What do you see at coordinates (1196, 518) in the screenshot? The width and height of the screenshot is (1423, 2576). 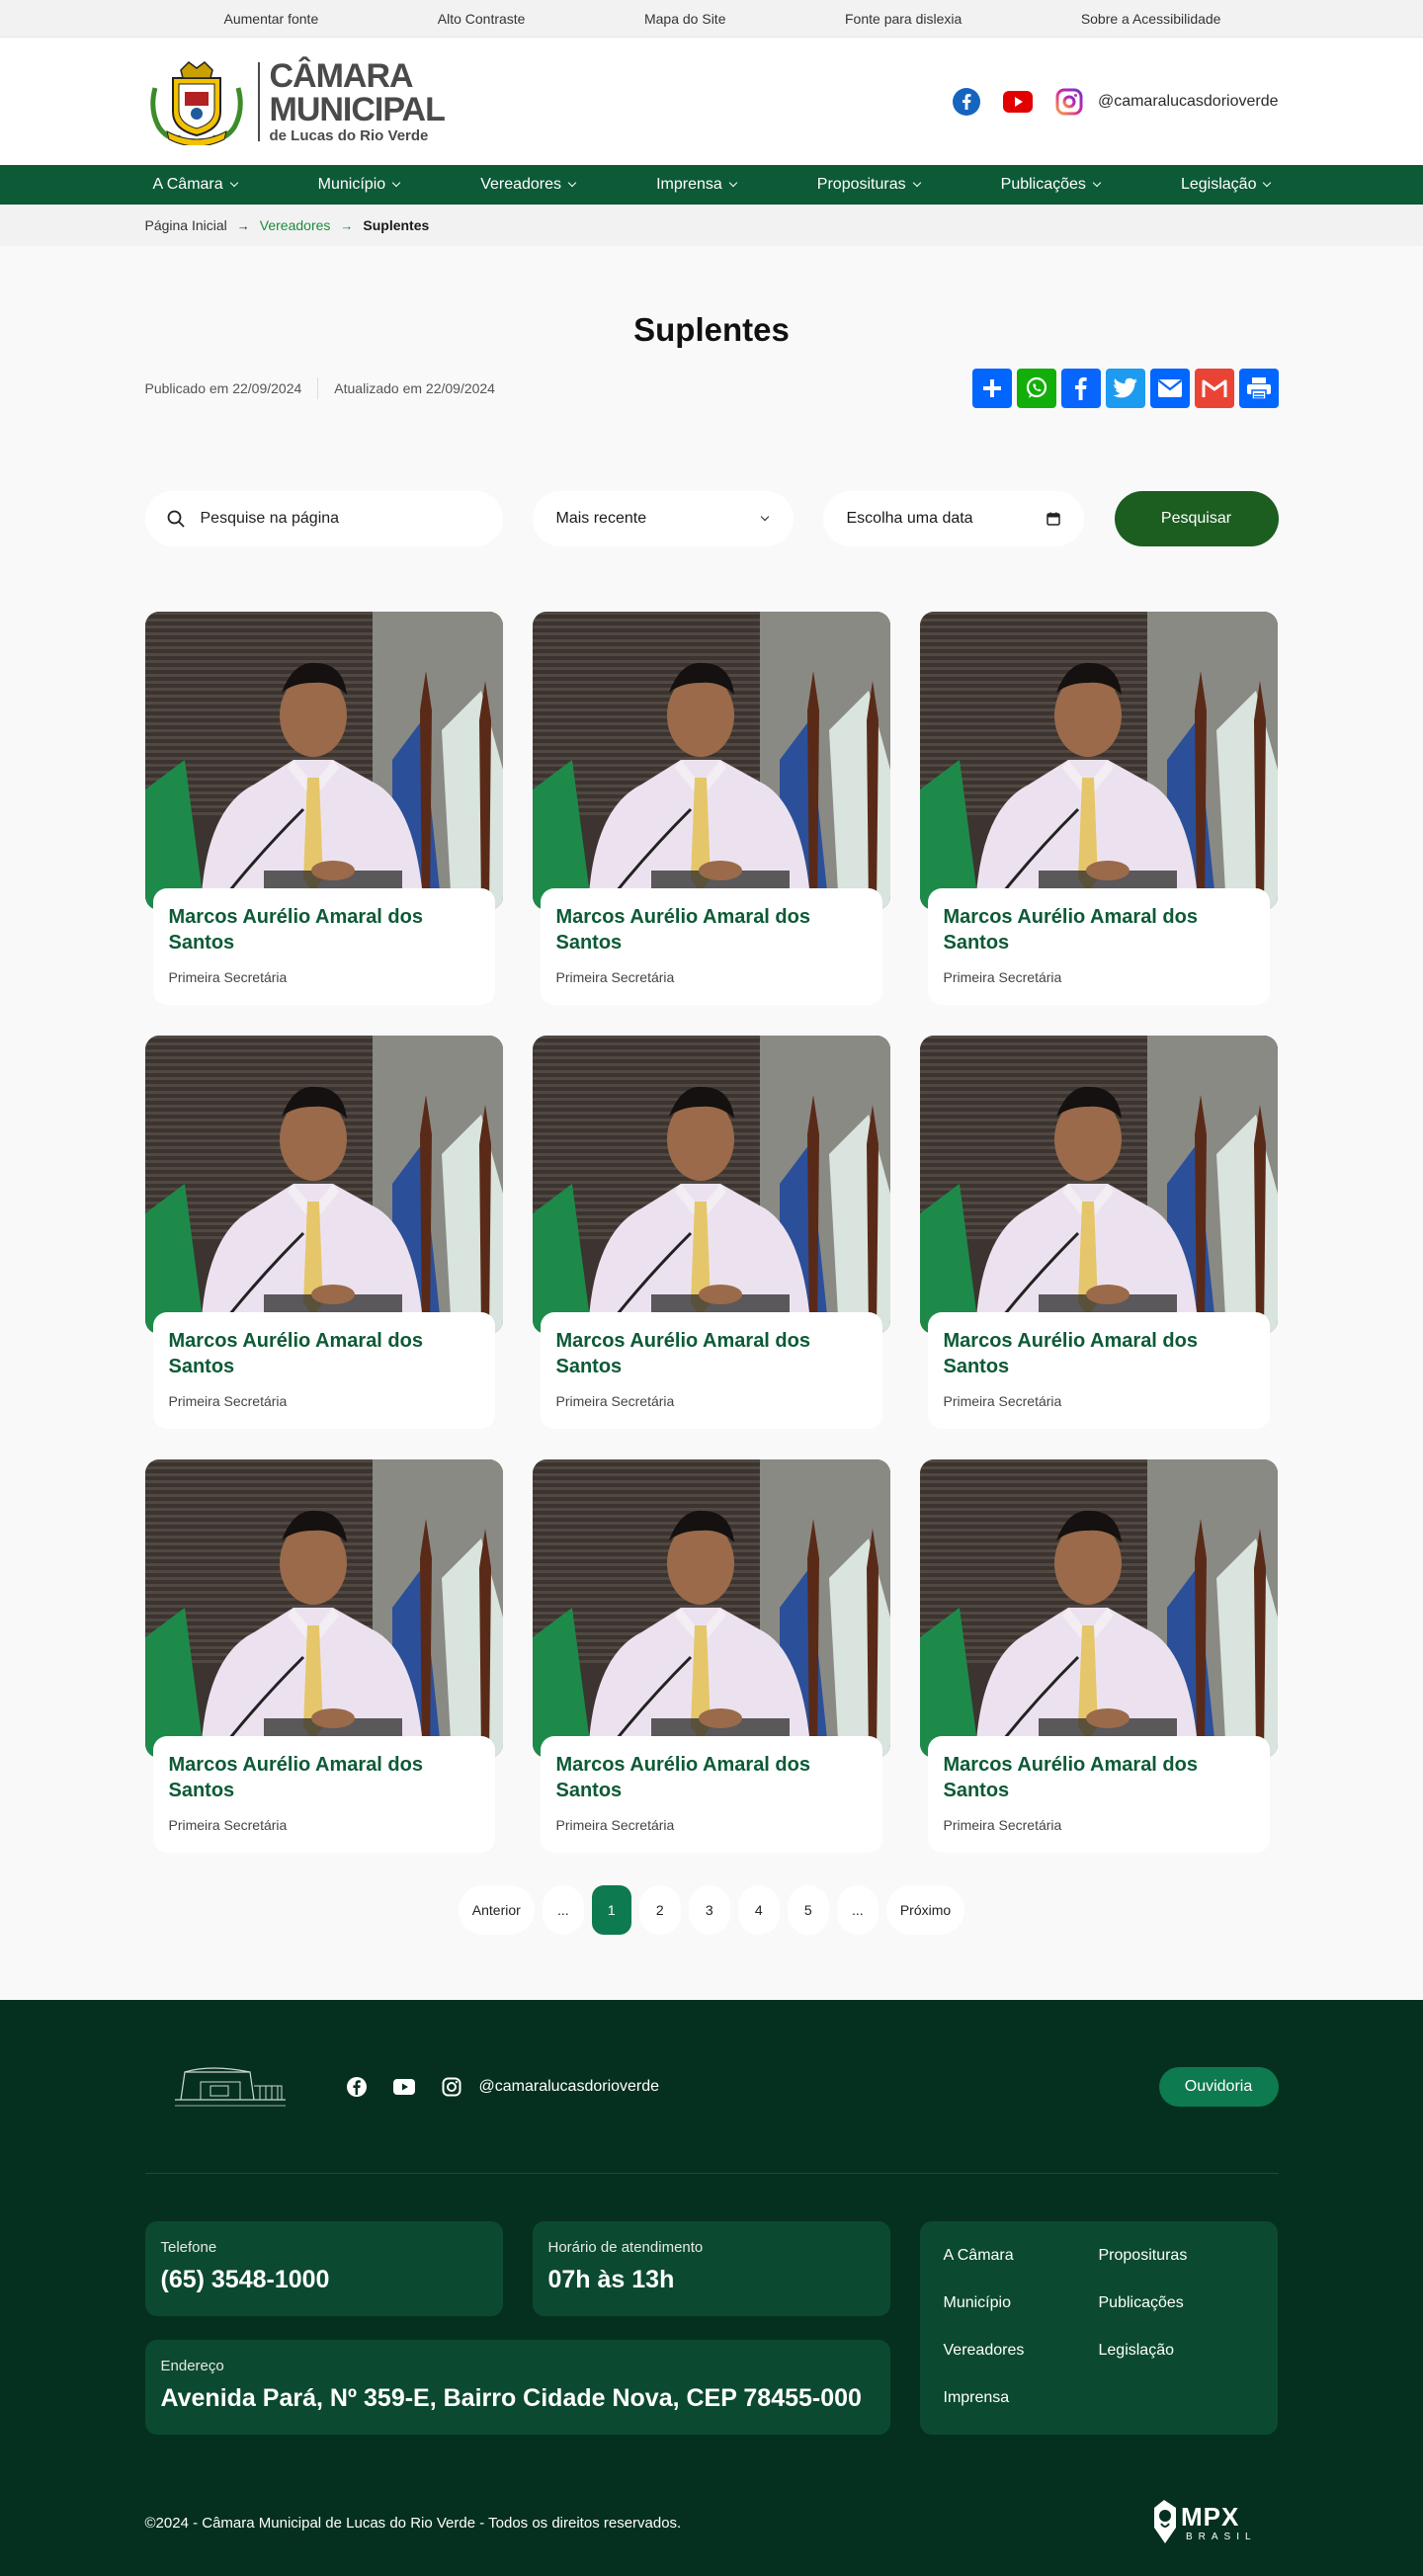 I see `search-button: Pesquisar` at bounding box center [1196, 518].